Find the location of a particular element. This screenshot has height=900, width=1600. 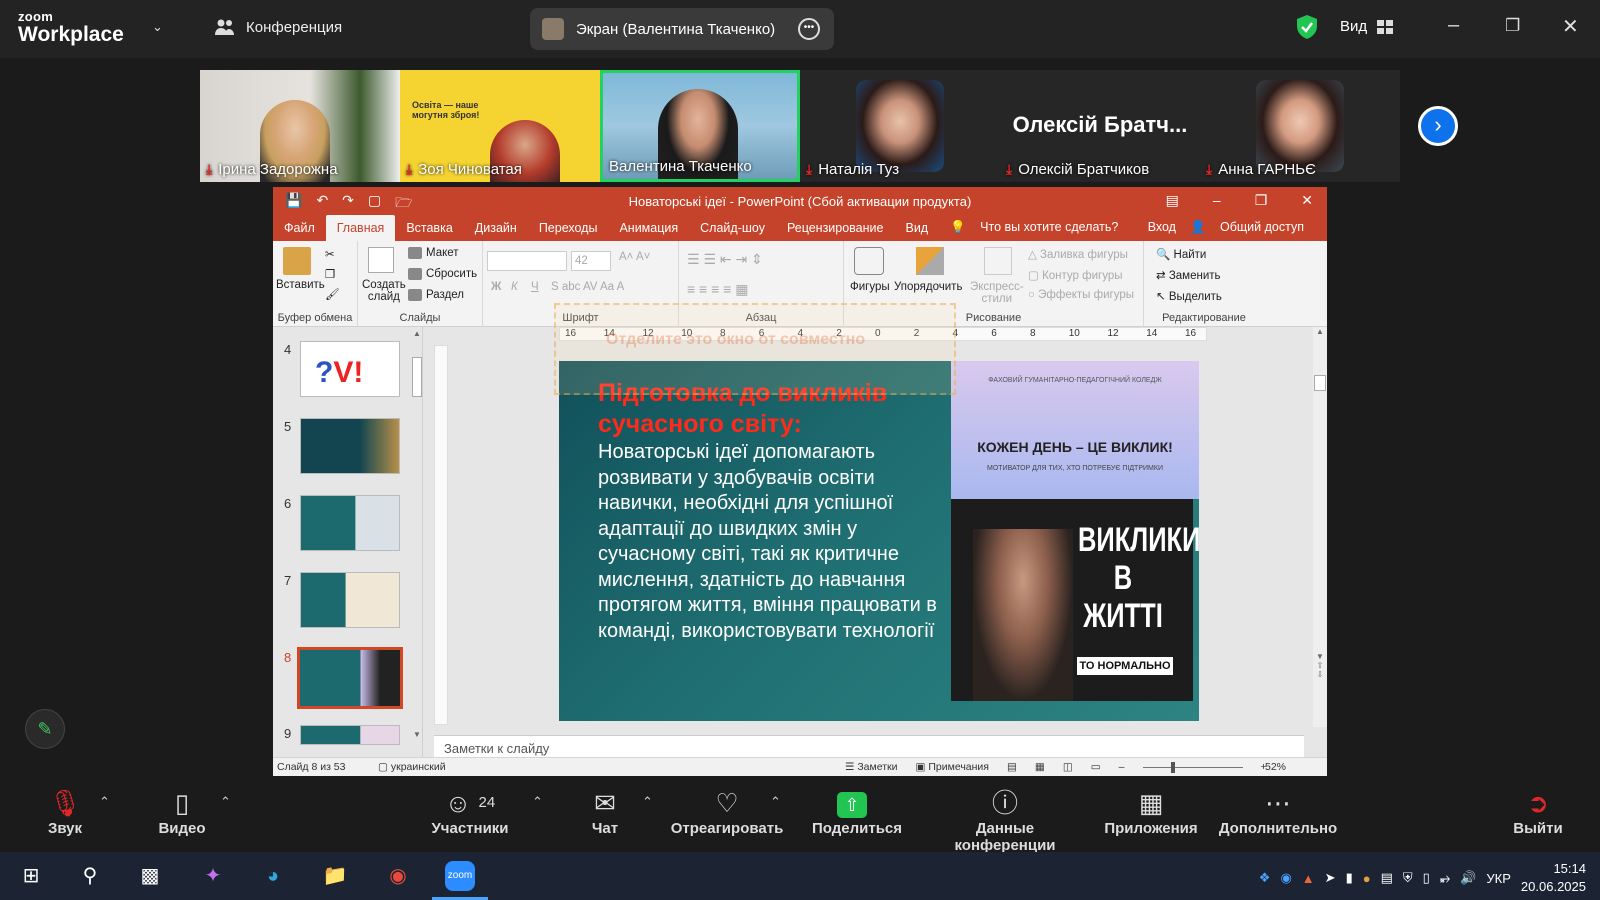

tab-home: Главная is located at coordinates (360, 228).